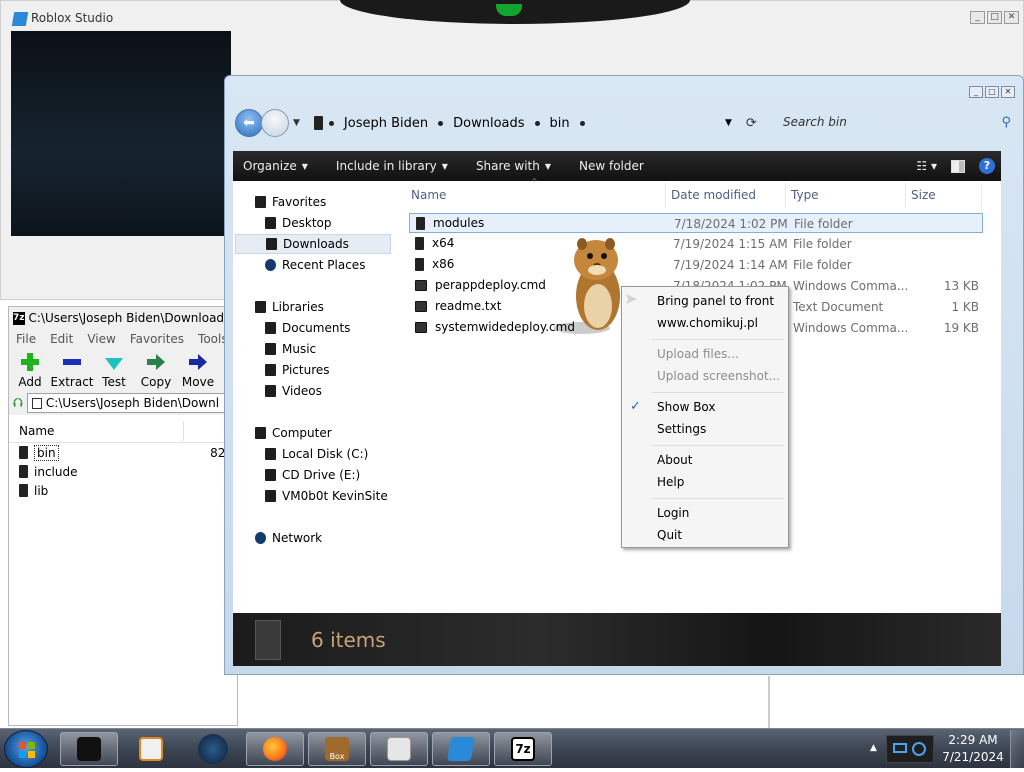 The image size is (1024, 772). I want to click on address-dropdown-icon: ▼, so click(728, 123).